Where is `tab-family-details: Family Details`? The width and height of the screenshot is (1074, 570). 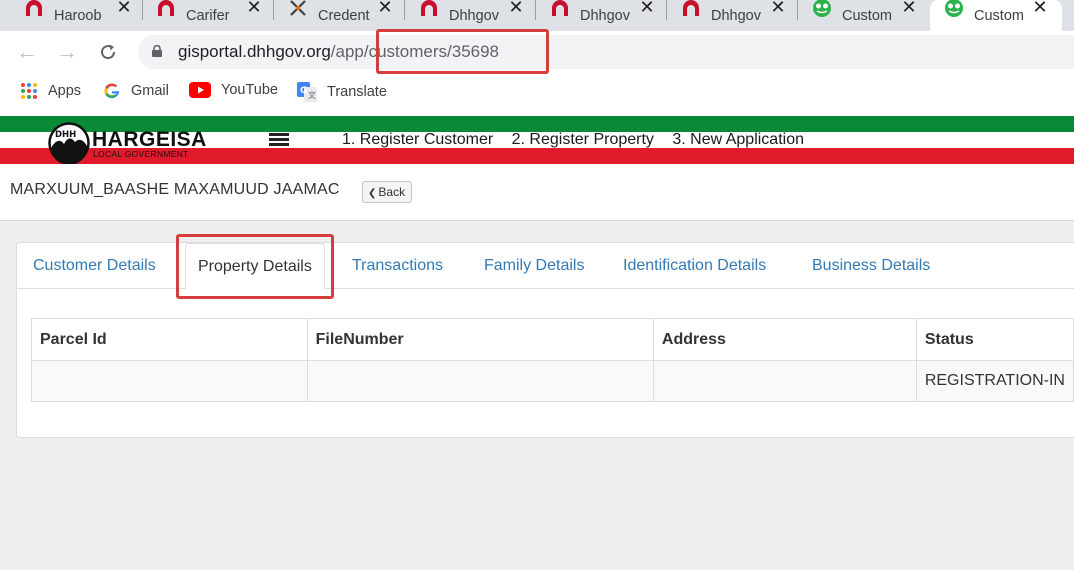
tab-family-details: Family Details is located at coordinates (534, 266).